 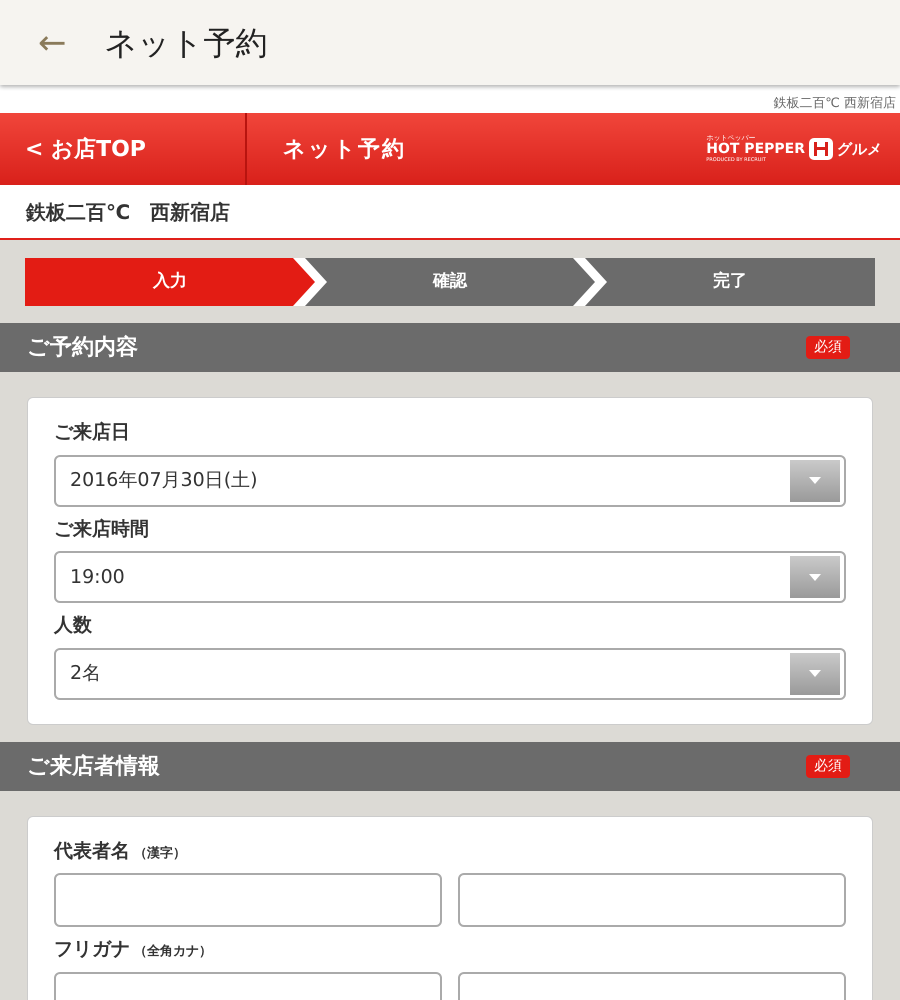 I want to click on select-field: 2名, so click(x=450, y=674).